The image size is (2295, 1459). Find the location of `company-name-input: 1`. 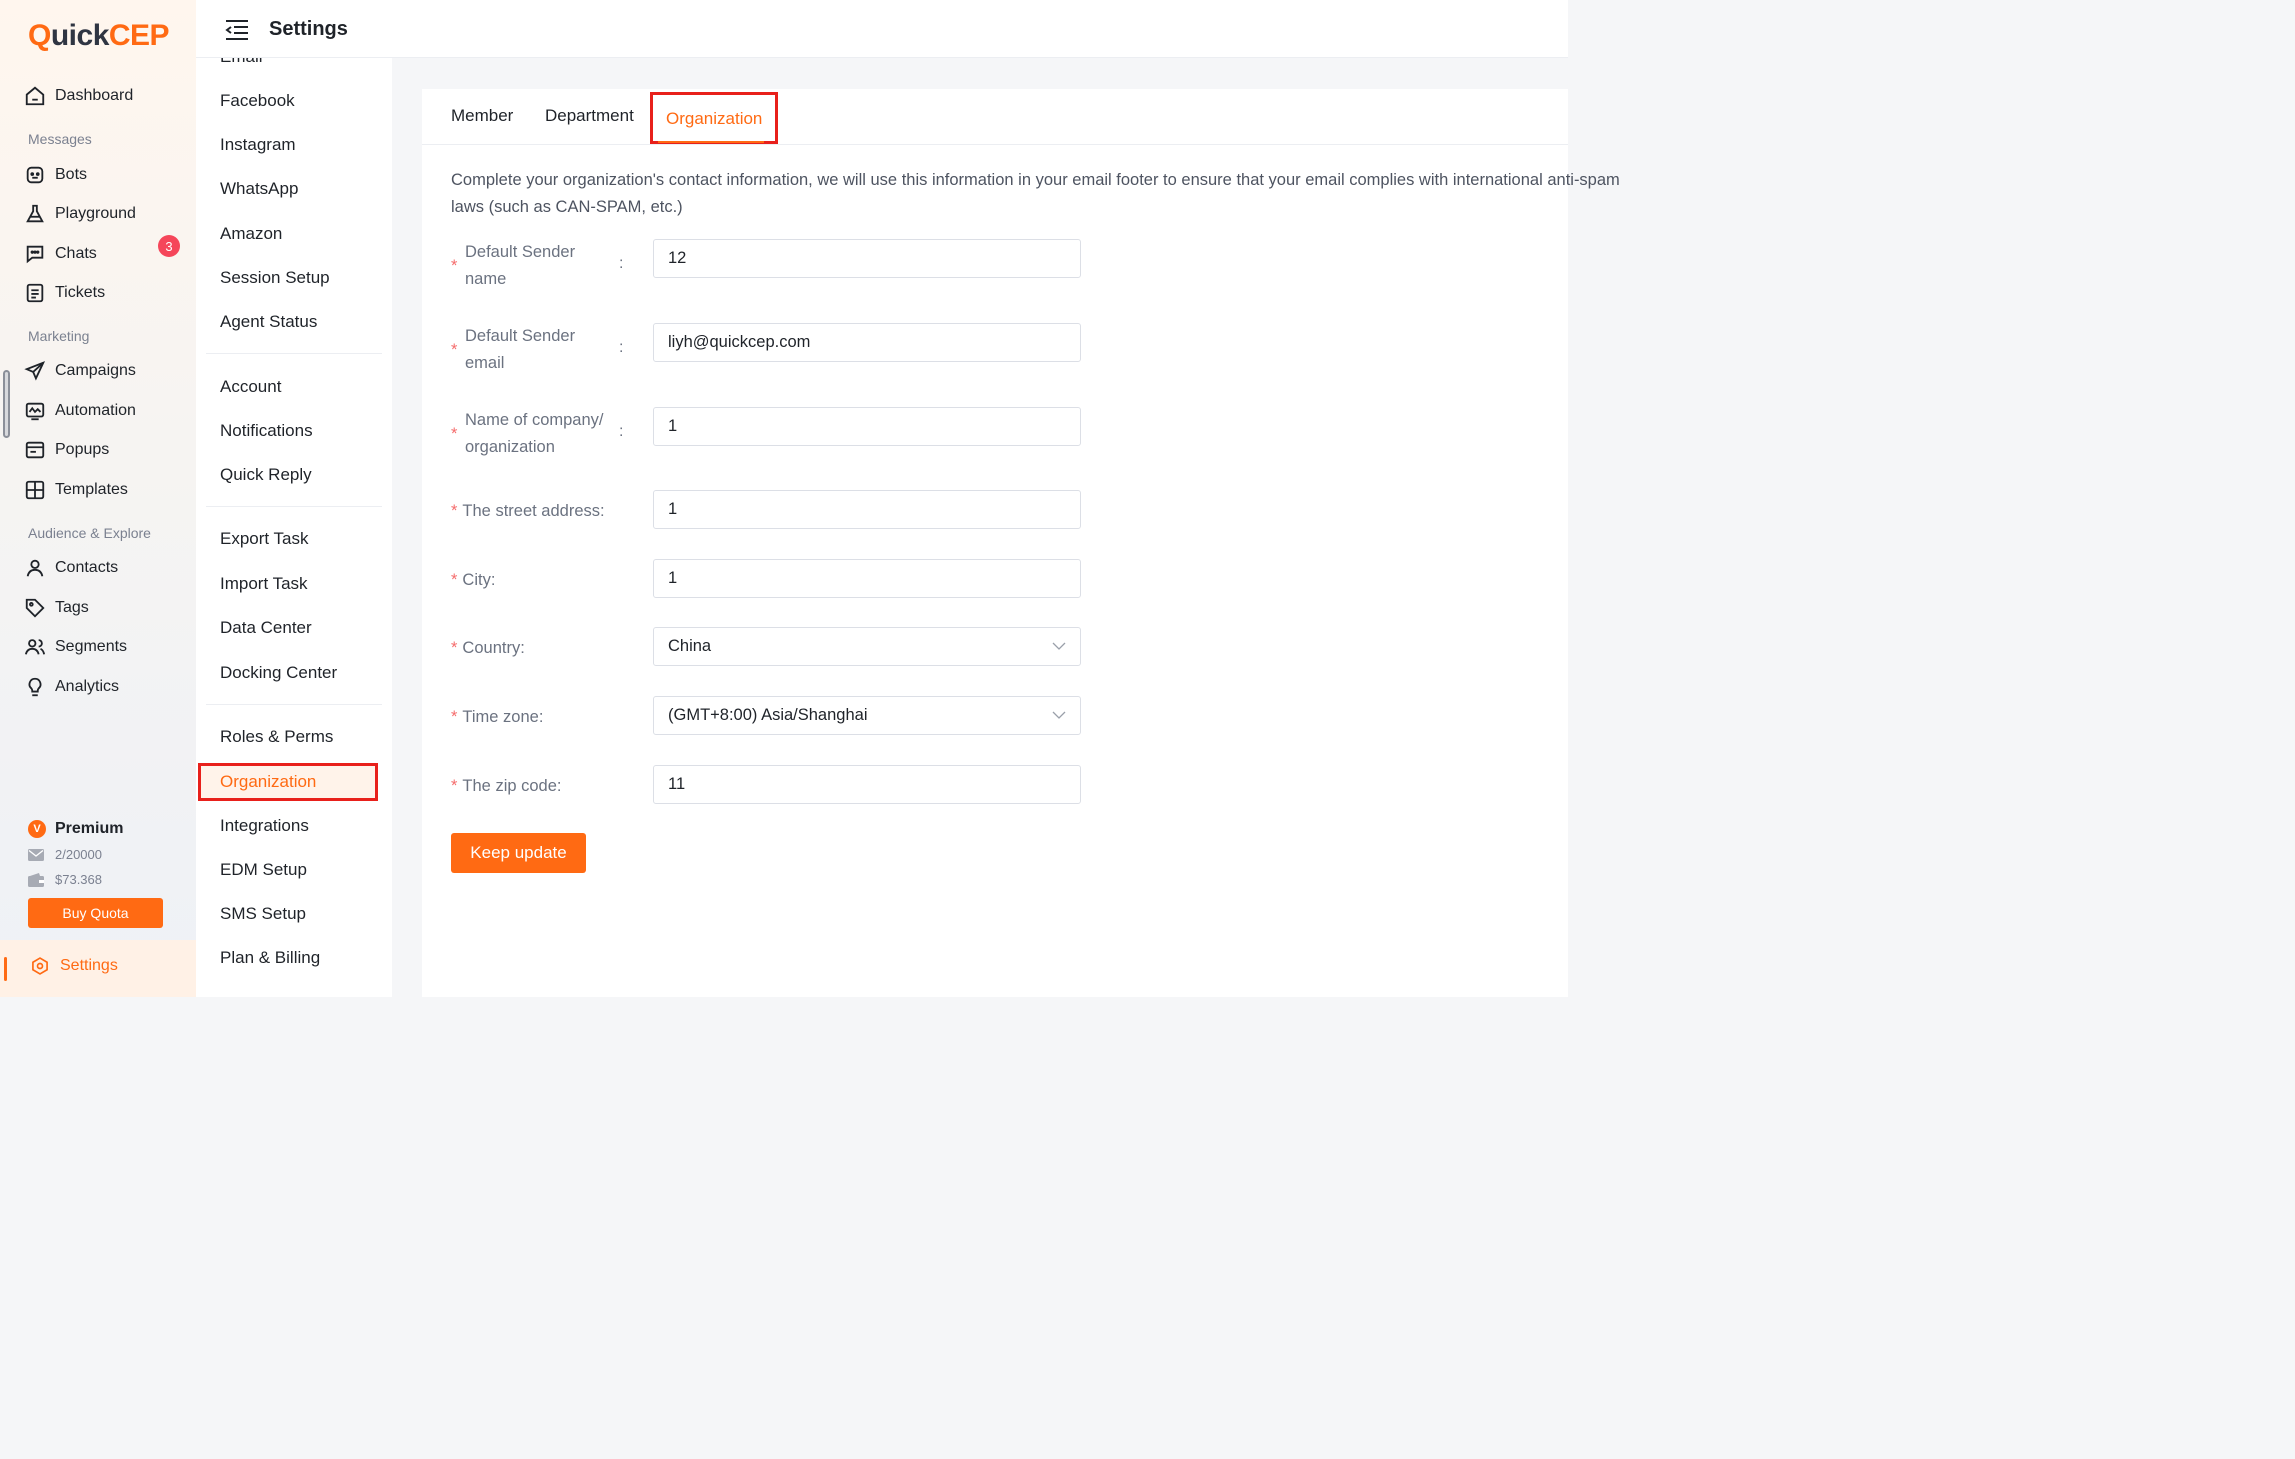

company-name-input: 1 is located at coordinates (867, 426).